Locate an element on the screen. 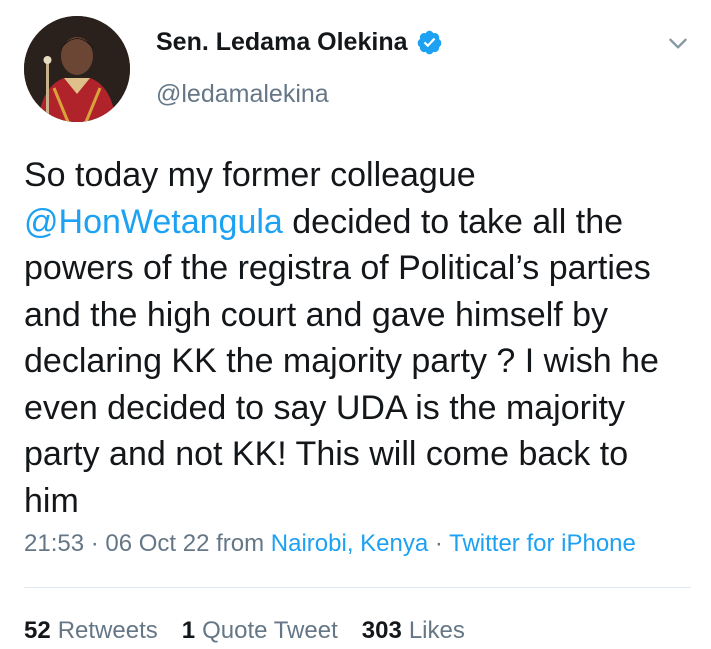 This screenshot has width=711, height=649. likes-stat: 303 Likes is located at coordinates (413, 631).